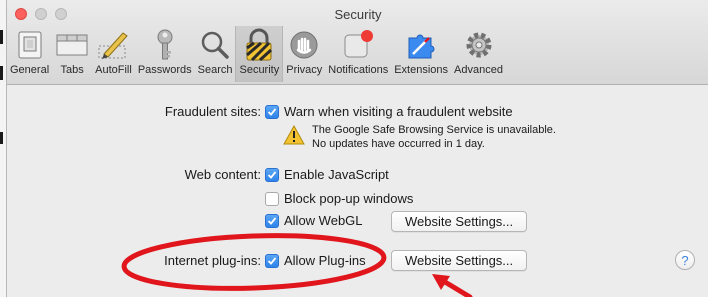  What do you see at coordinates (685, 260) in the screenshot?
I see `help-button: ?` at bounding box center [685, 260].